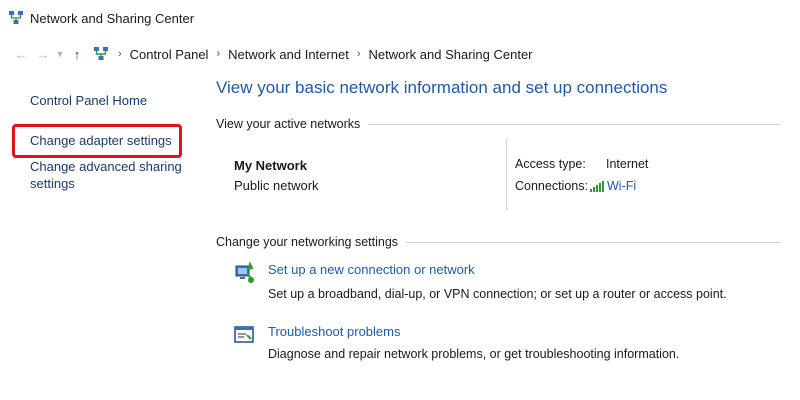  I want to click on wifi-signal-icon, so click(597, 186).